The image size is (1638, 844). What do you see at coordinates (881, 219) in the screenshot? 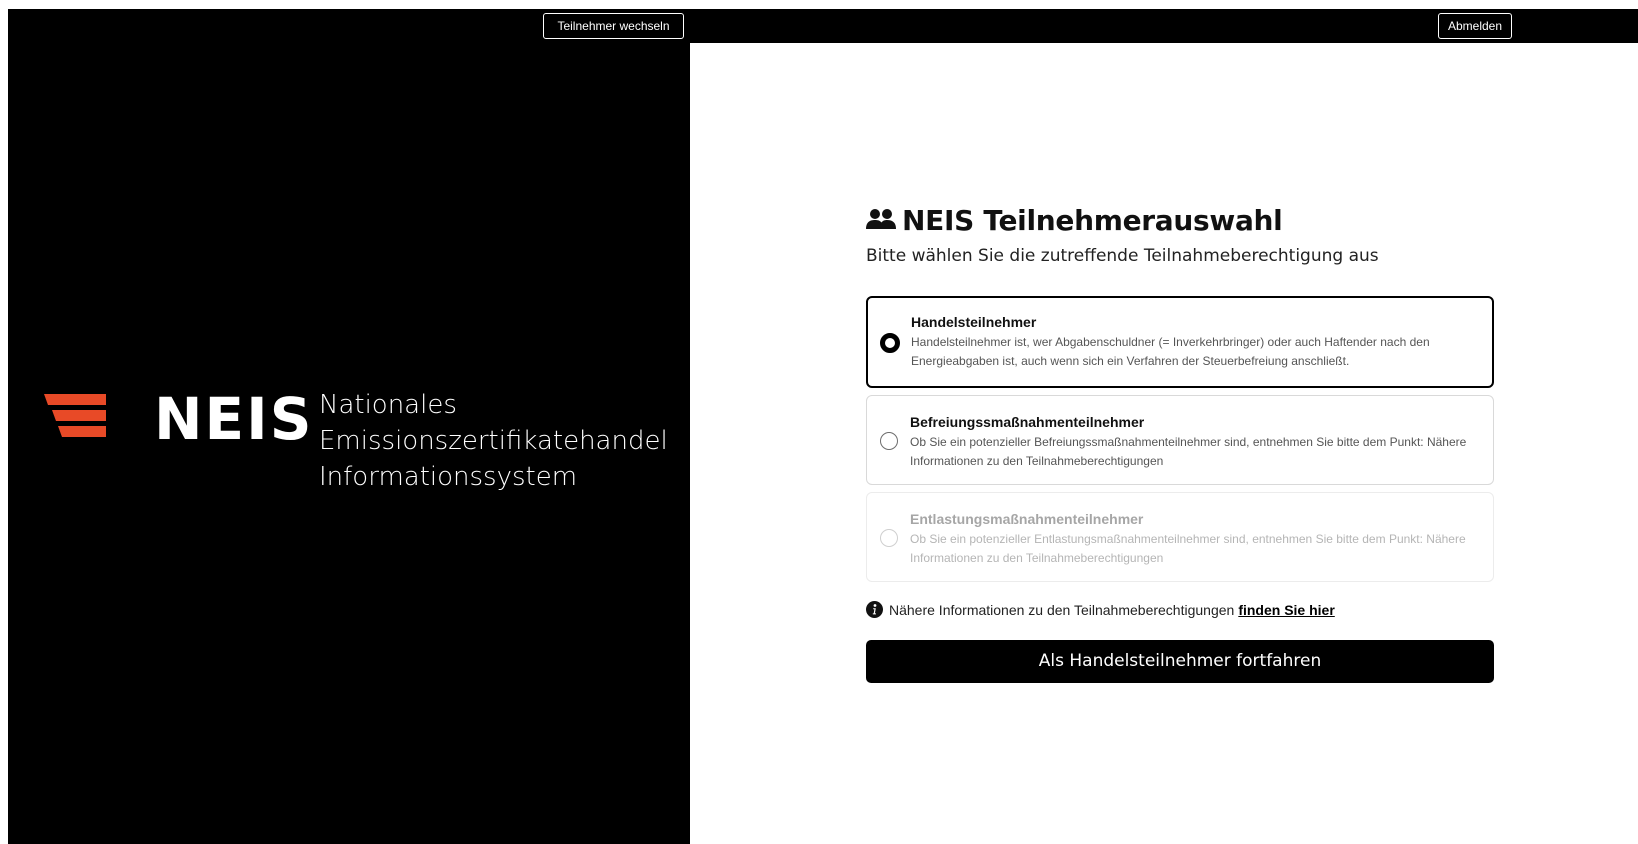
I see `users-icon` at bounding box center [881, 219].